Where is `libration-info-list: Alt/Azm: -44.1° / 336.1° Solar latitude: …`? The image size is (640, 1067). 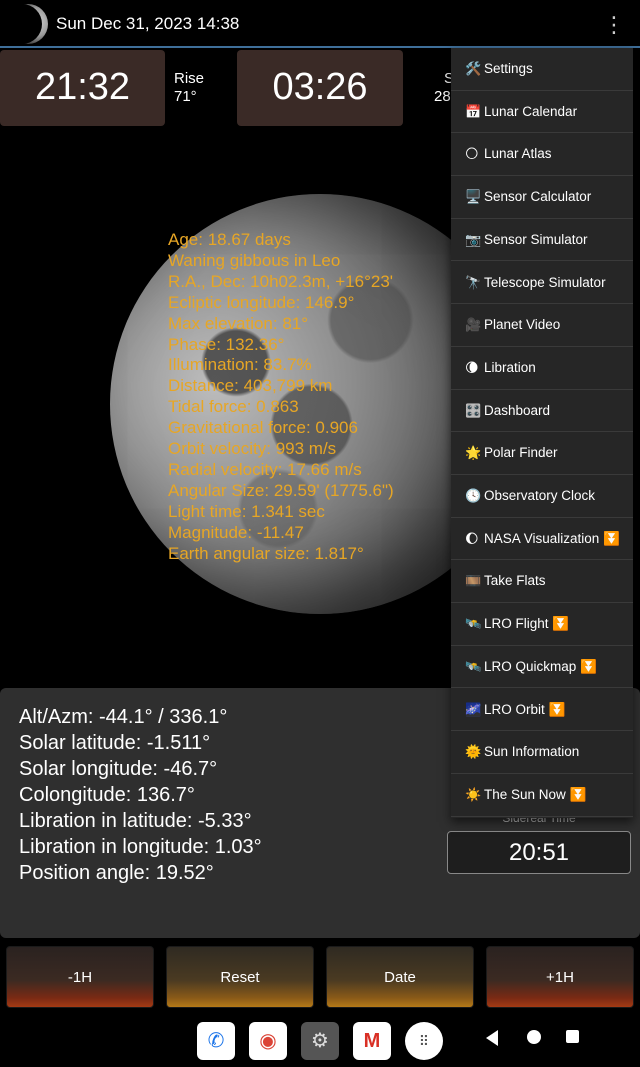
libration-info-list: Alt/Azm: -44.1° / 336.1° Solar latitude: … is located at coordinates (140, 795).